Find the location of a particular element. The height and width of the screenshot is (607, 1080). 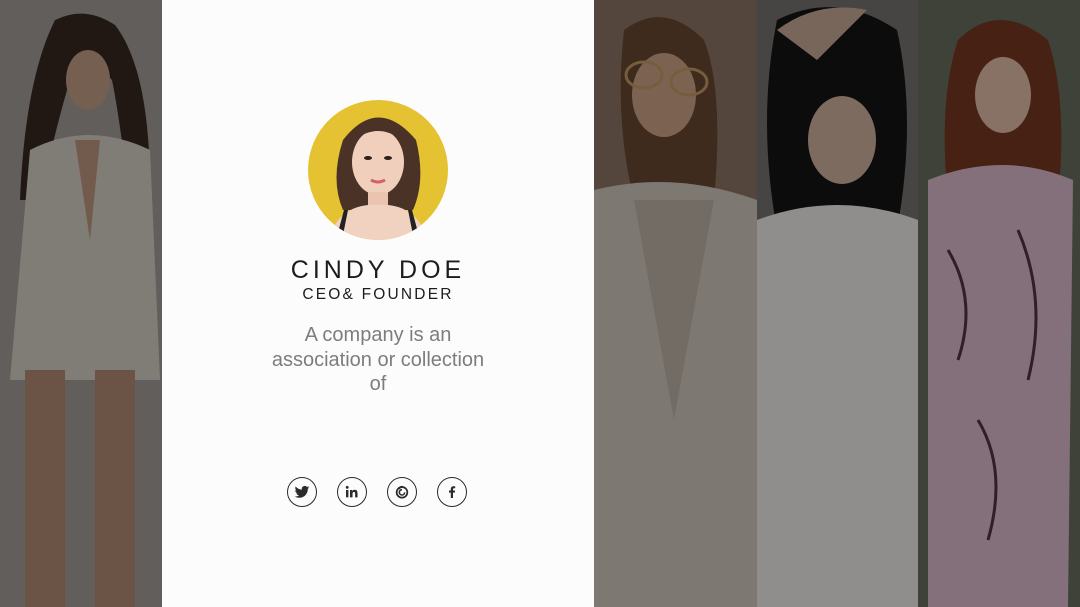

linkedin-link is located at coordinates (352, 492).